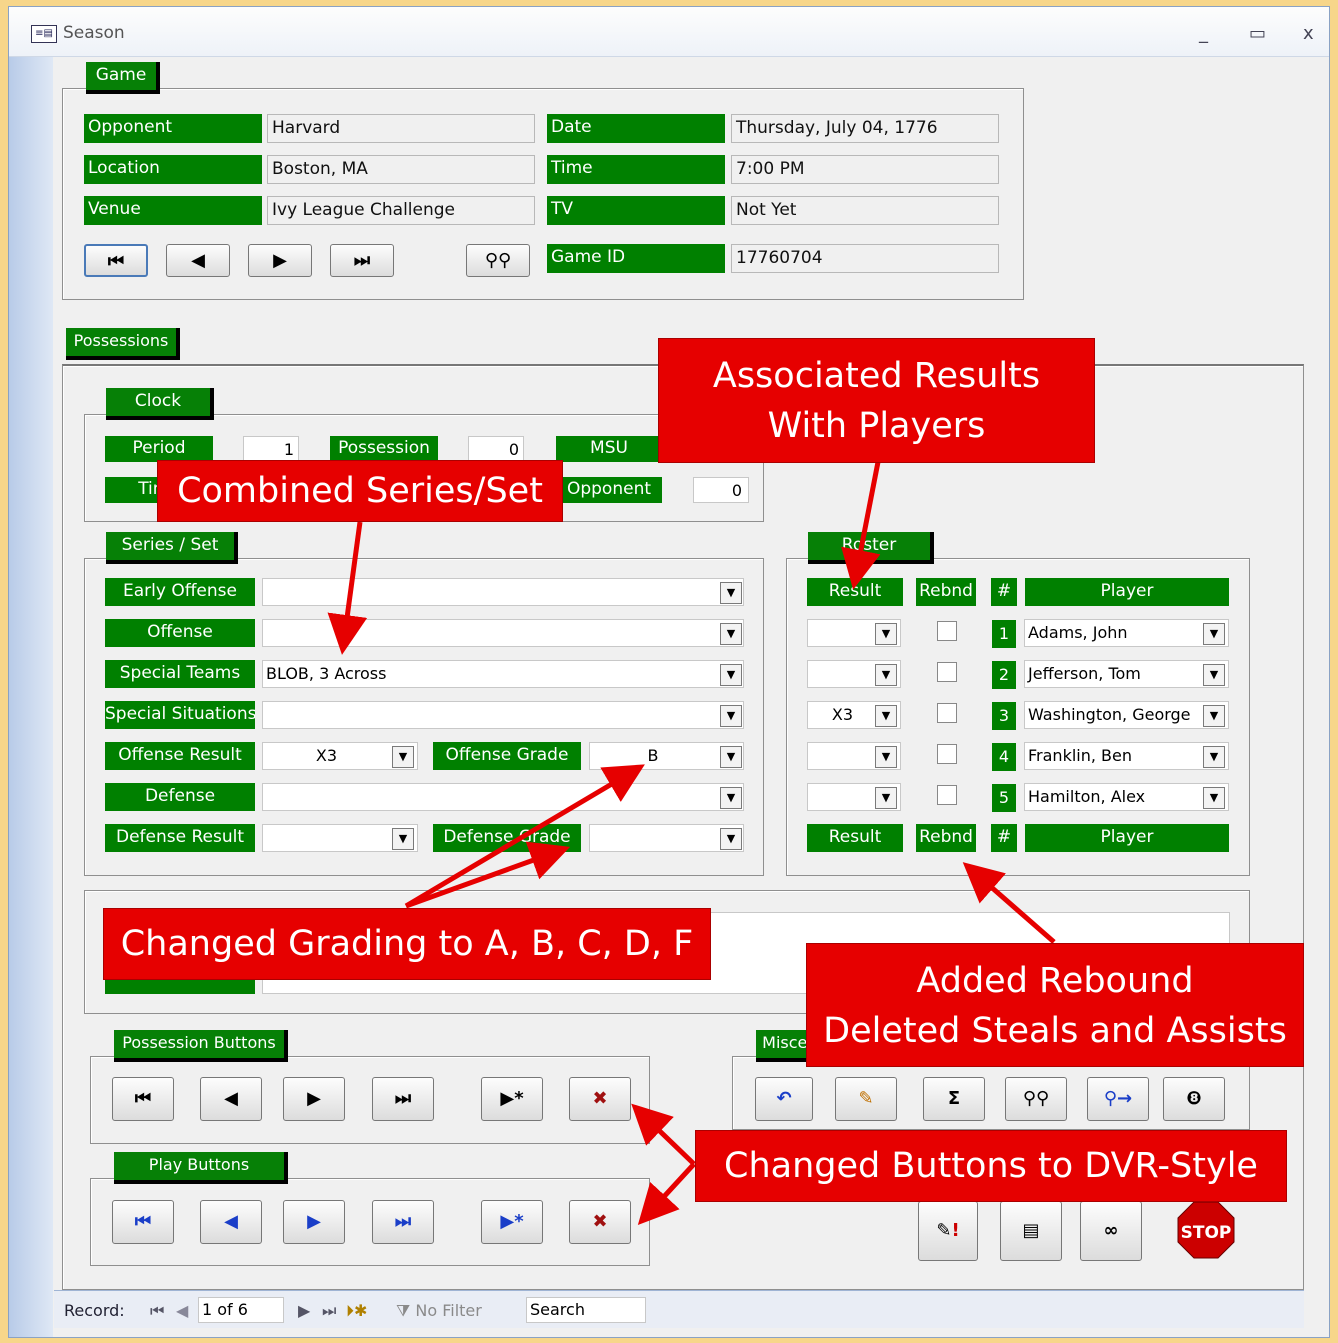 The height and width of the screenshot is (1343, 1338). Describe the element at coordinates (948, 1231) in the screenshot. I see `report-button: ✎!` at that location.